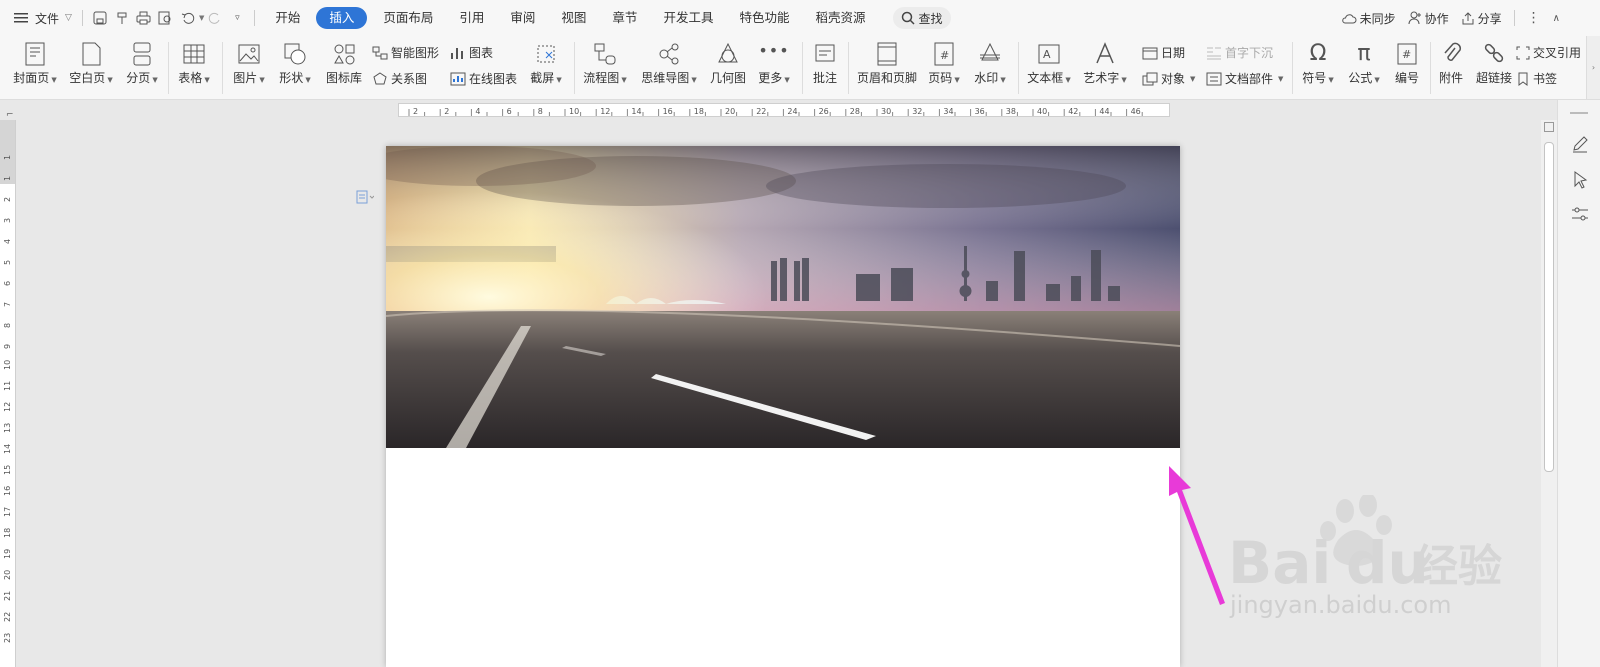 The width and height of the screenshot is (1600, 667). I want to click on object-button: 对象 ▼, so click(1168, 78).